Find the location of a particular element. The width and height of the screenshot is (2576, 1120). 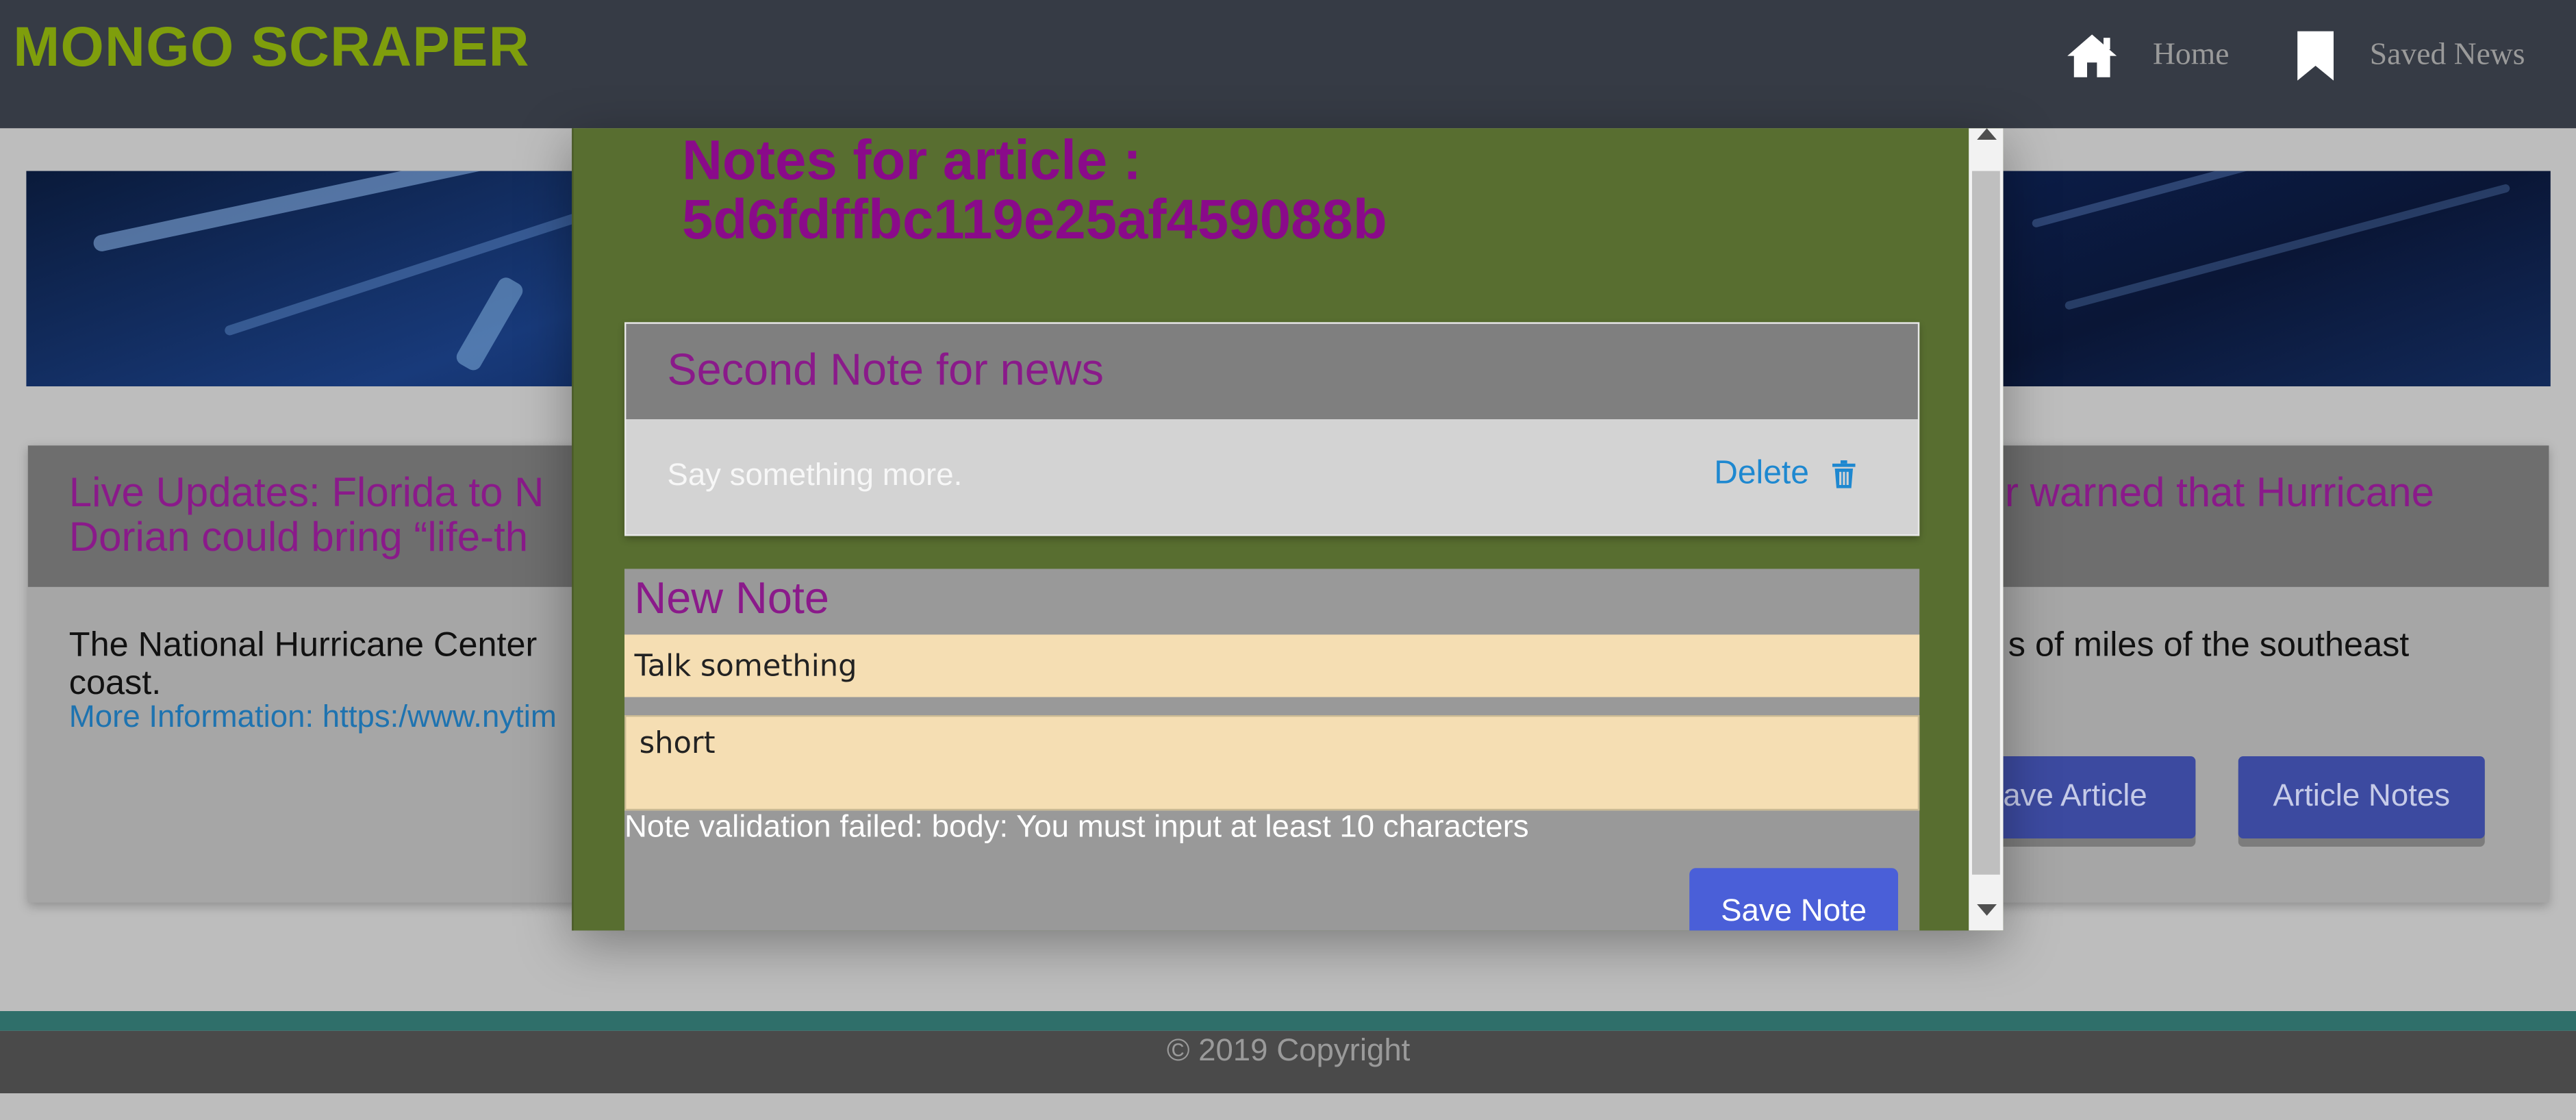

note-card-header: Second Note for news is located at coordinates (1272, 371).